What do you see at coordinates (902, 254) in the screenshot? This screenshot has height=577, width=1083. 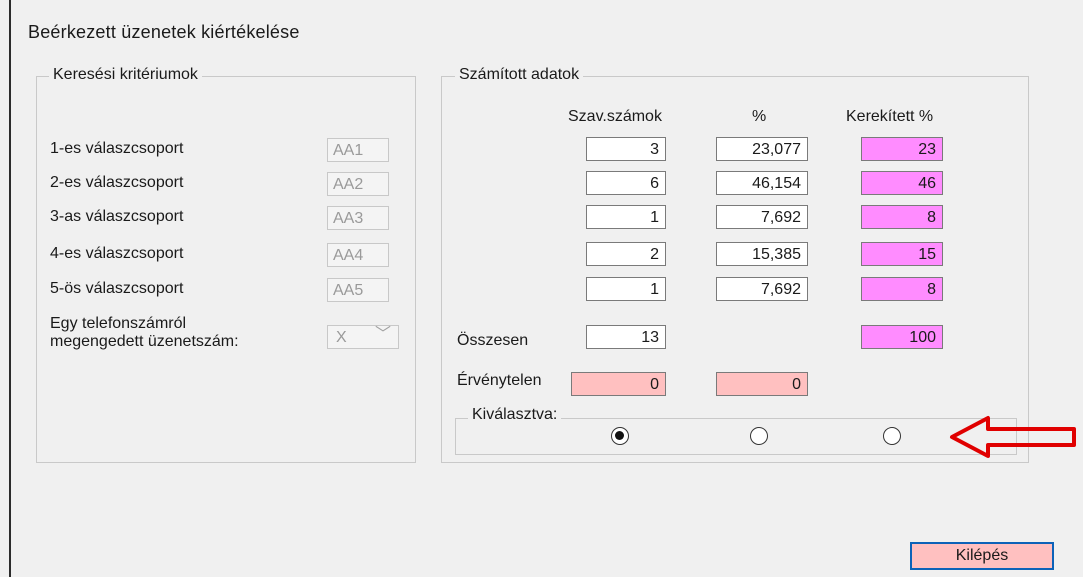 I see `rounded-field-4: 15` at bounding box center [902, 254].